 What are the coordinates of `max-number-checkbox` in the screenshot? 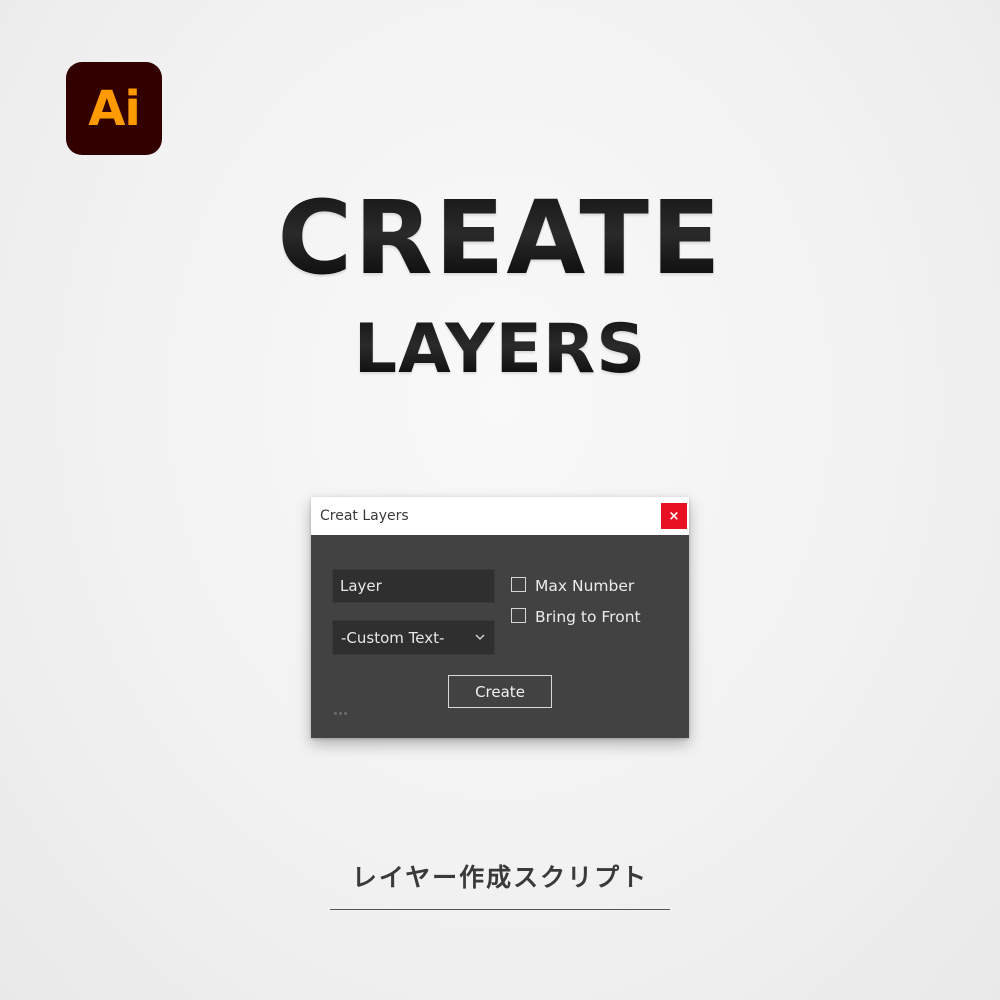 It's located at (518, 584).